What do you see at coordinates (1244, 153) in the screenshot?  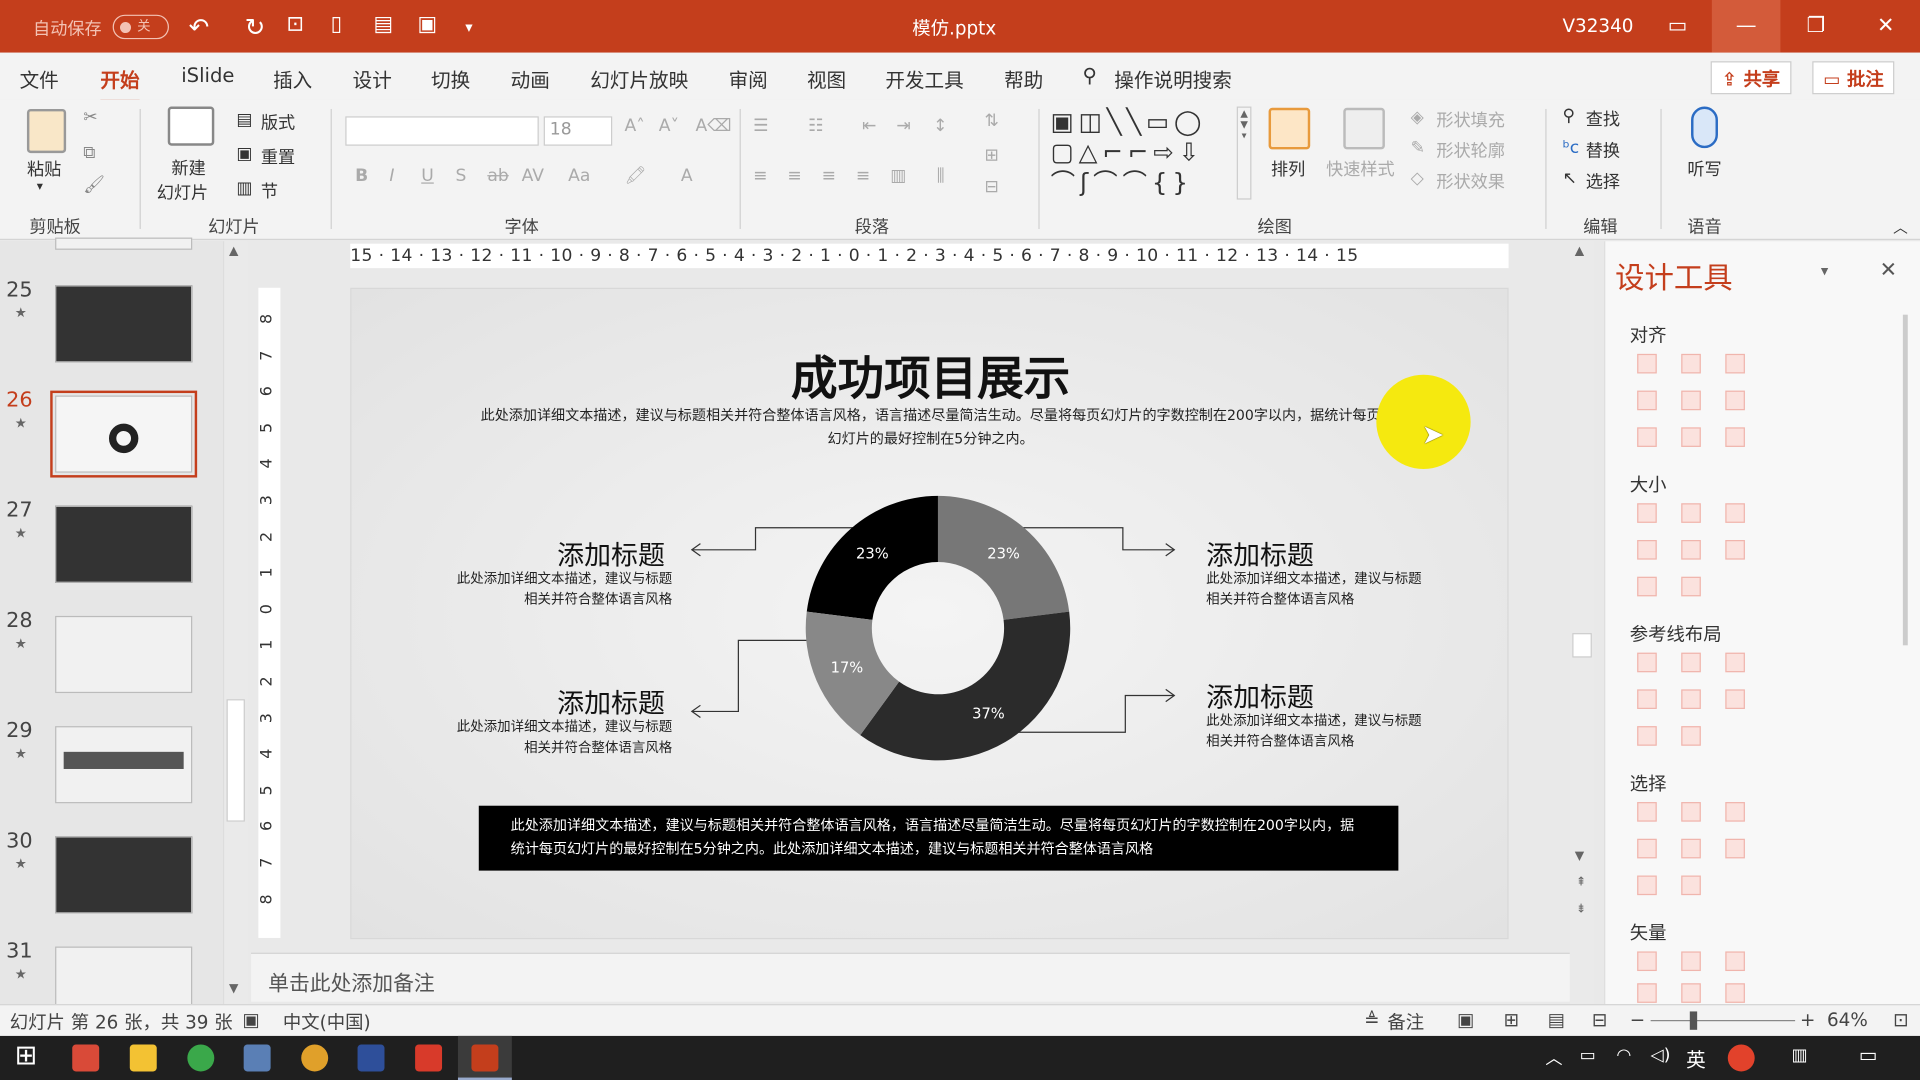 I see `shapes-scroll: ▲ ▼ ▾` at bounding box center [1244, 153].